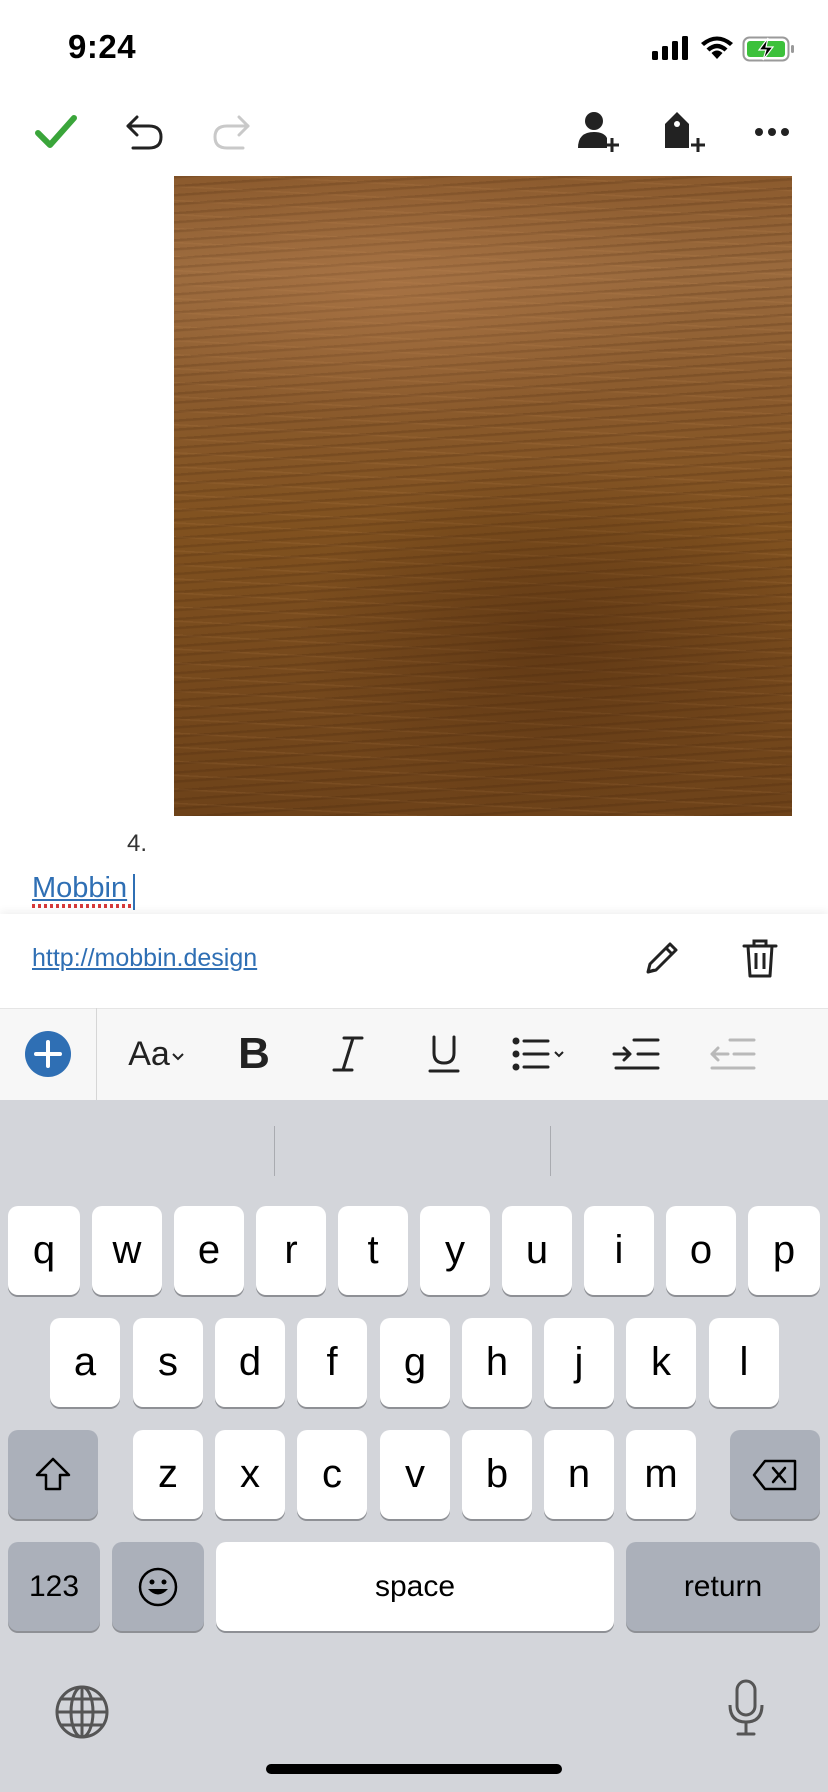 The width and height of the screenshot is (828, 1792). What do you see at coordinates (444, 1054) in the screenshot?
I see `underline-icon` at bounding box center [444, 1054].